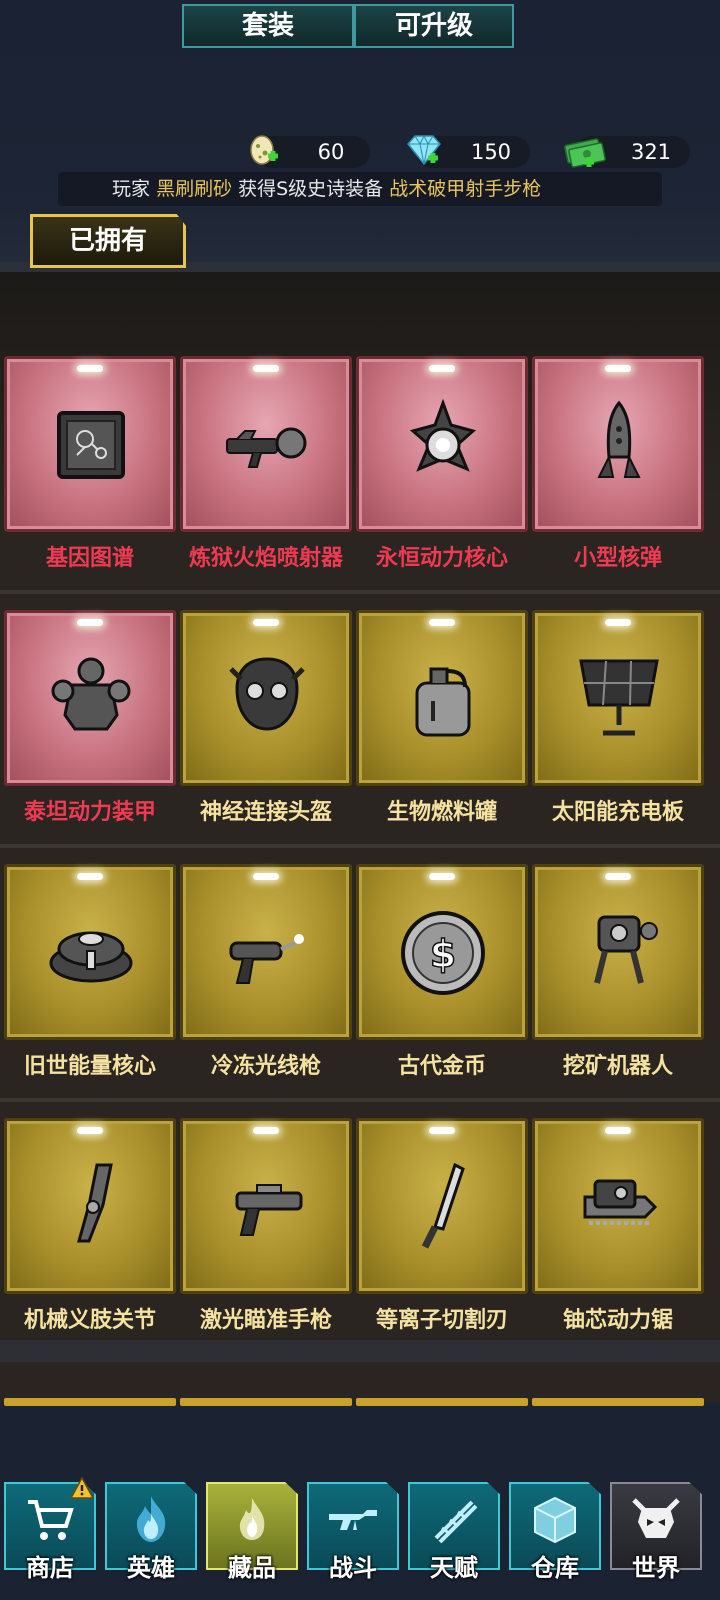 The width and height of the screenshot is (720, 1600). I want to click on tab-owned: 已拥有, so click(108, 241).